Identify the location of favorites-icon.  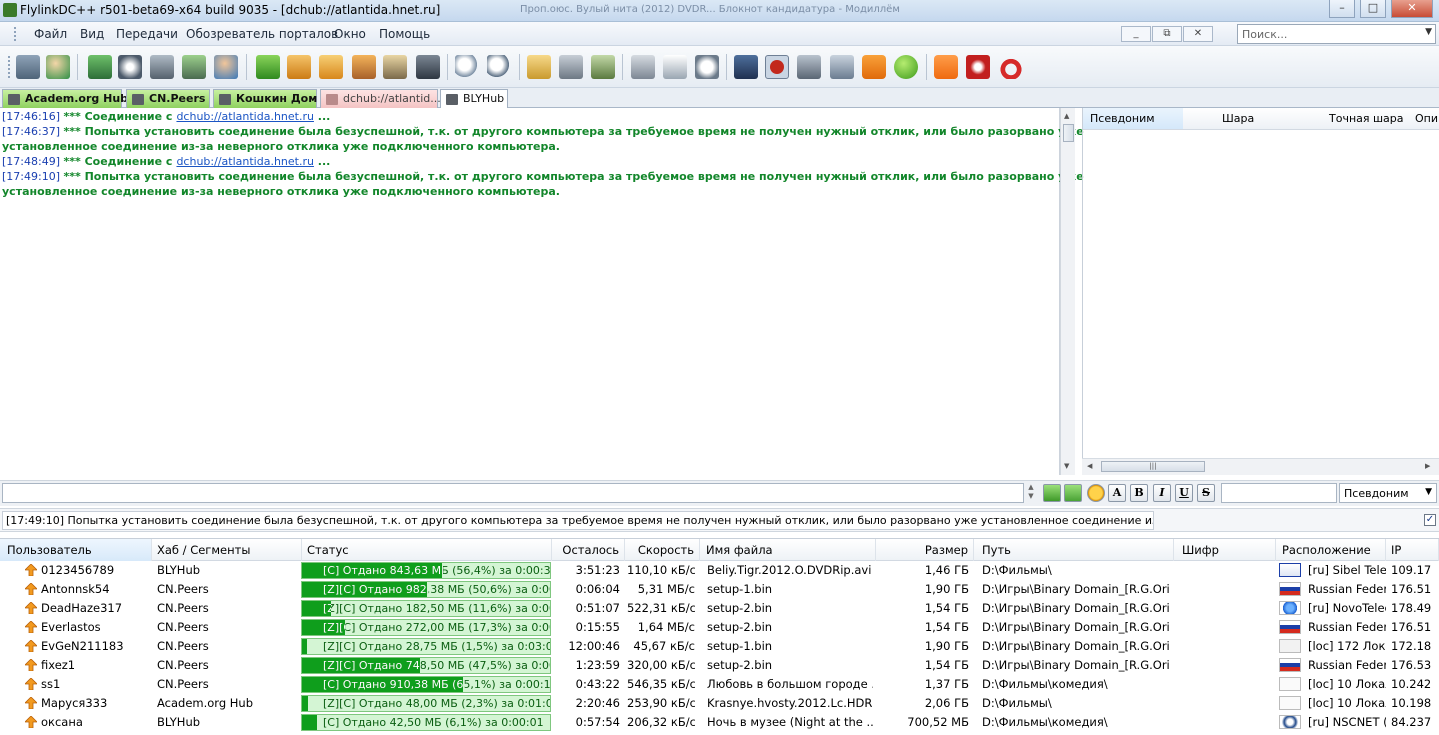
(100, 67).